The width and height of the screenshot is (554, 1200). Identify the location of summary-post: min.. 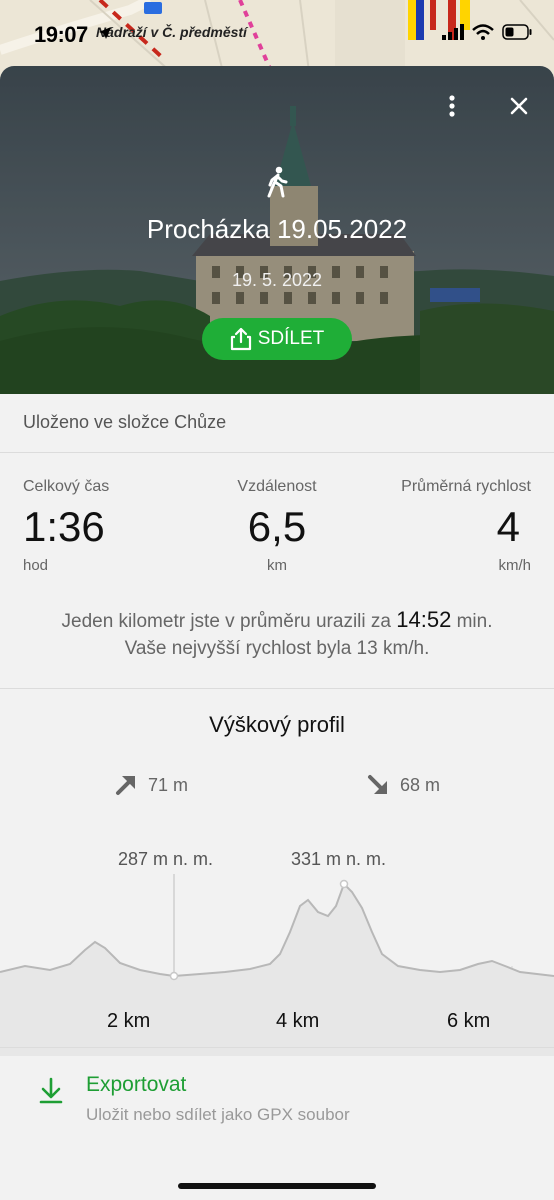
(474, 621).